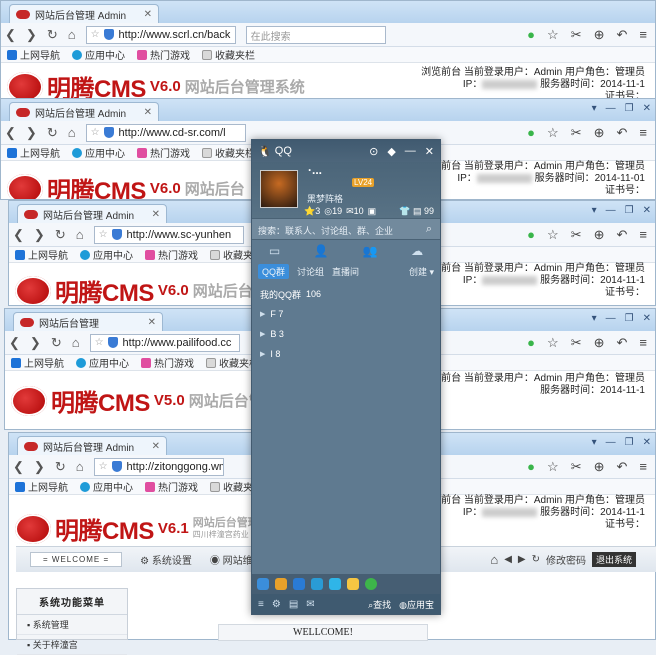 This screenshot has height=655, width=656. I want to click on medal-icon: ⊙, so click(373, 151).